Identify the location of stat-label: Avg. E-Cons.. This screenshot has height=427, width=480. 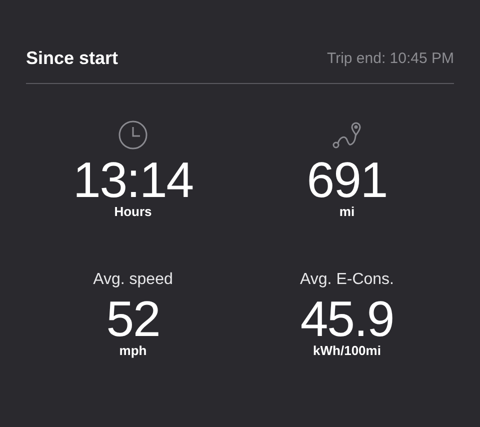
(347, 280).